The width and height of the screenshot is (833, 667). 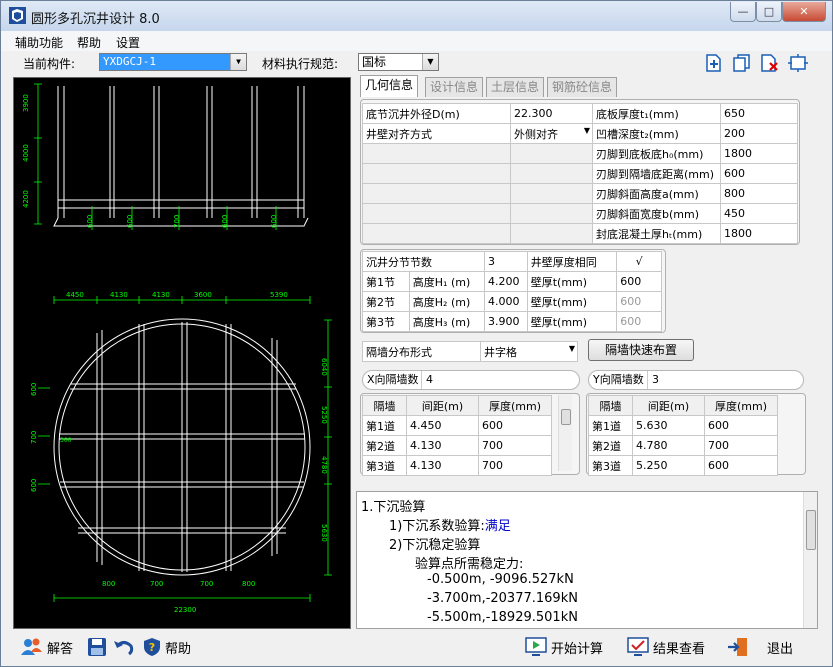 What do you see at coordinates (454, 87) in the screenshot?
I see `tab-design: 设计信息` at bounding box center [454, 87].